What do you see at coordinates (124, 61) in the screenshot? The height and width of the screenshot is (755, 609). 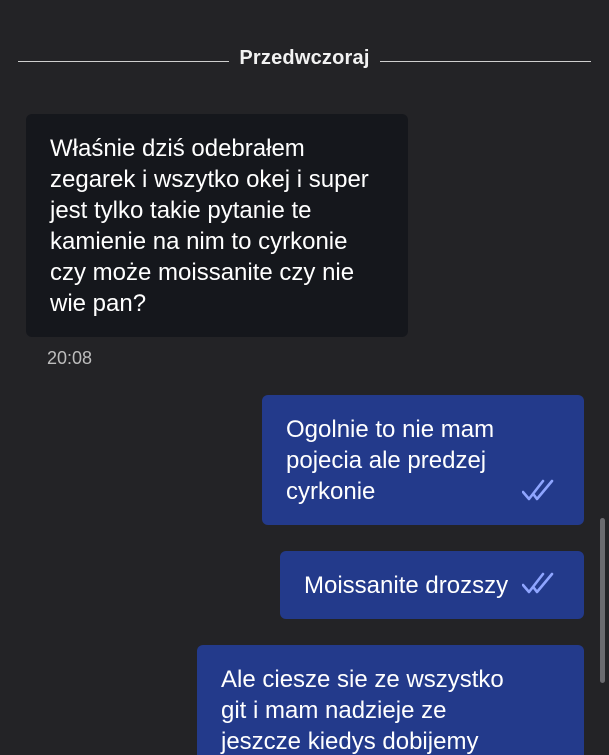 I see `divider-line-left` at bounding box center [124, 61].